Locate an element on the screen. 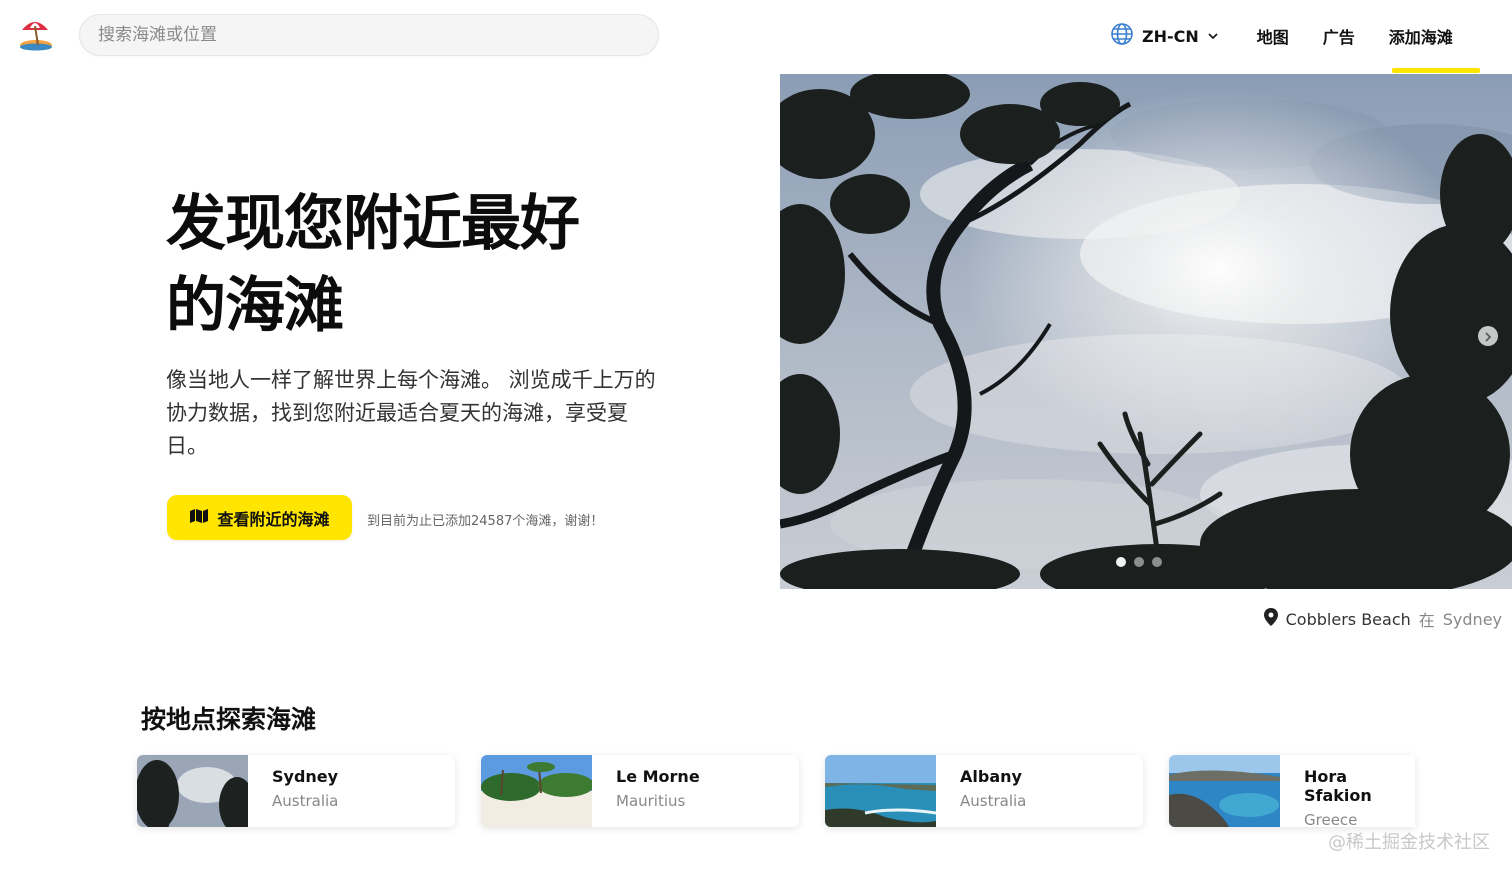 The image size is (1512, 873). language-selector: ZH-CN is located at coordinates (1164, 36).